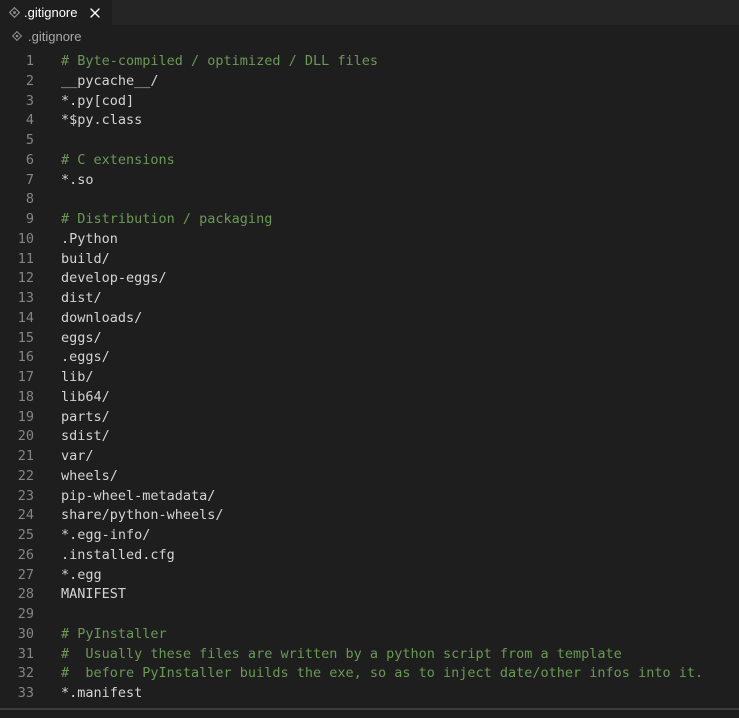 This screenshot has height=718, width=739. Describe the element at coordinates (89, 477) in the screenshot. I see `code-text: wheels/` at that location.